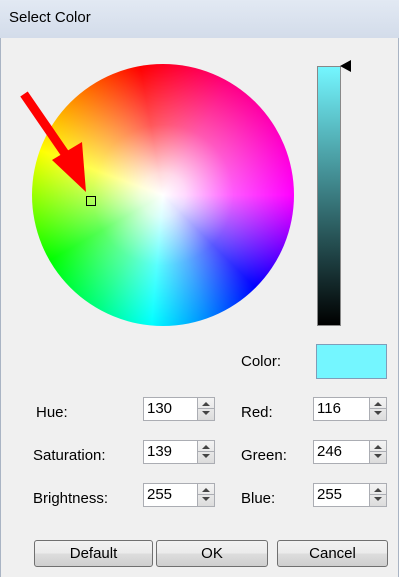  Describe the element at coordinates (350, 495) in the screenshot. I see `blue-spinner: 255` at that location.